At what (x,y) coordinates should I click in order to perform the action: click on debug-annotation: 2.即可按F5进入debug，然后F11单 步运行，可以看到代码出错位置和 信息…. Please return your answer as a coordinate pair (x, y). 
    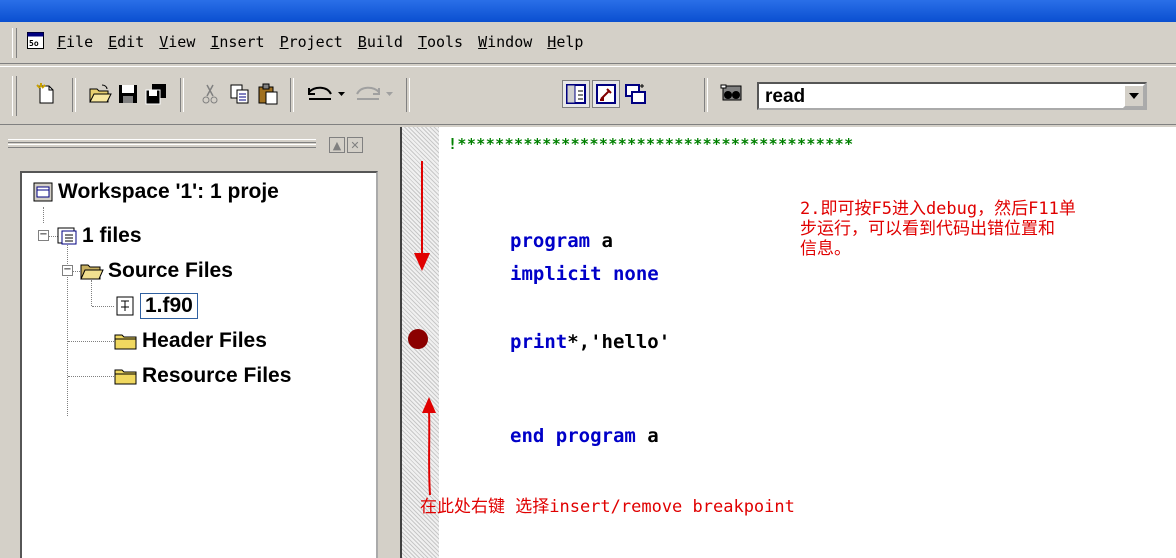
    Looking at the image, I should click on (938, 229).